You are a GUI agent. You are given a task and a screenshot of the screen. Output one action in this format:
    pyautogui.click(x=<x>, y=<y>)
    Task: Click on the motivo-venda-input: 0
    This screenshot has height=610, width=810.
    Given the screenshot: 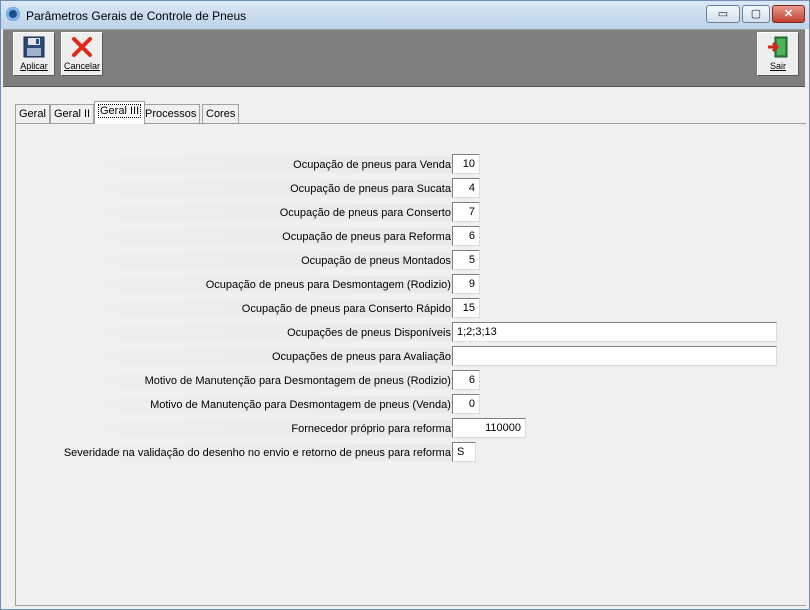 What is the action you would take?
    pyautogui.click(x=466, y=404)
    